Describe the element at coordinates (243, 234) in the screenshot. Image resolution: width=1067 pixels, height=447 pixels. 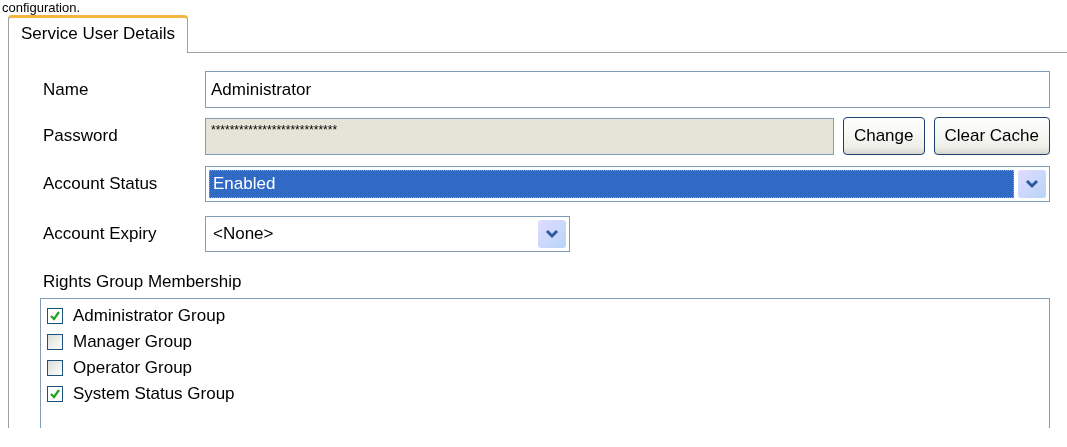
I see `dropdown-value: <None>` at that location.